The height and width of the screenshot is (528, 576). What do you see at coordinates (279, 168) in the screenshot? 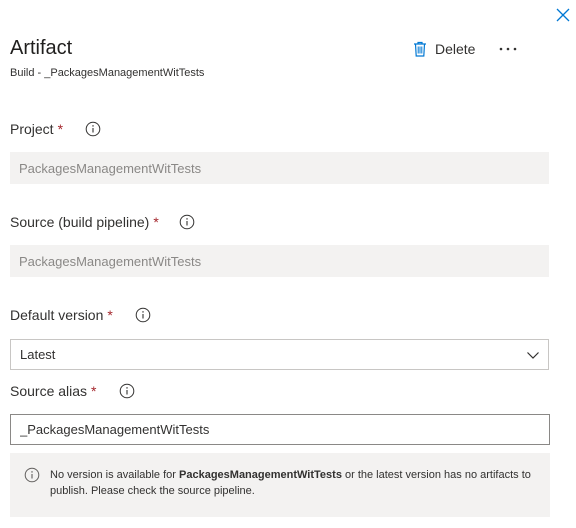
I see `project-field: PackagesManagementWitTests` at bounding box center [279, 168].